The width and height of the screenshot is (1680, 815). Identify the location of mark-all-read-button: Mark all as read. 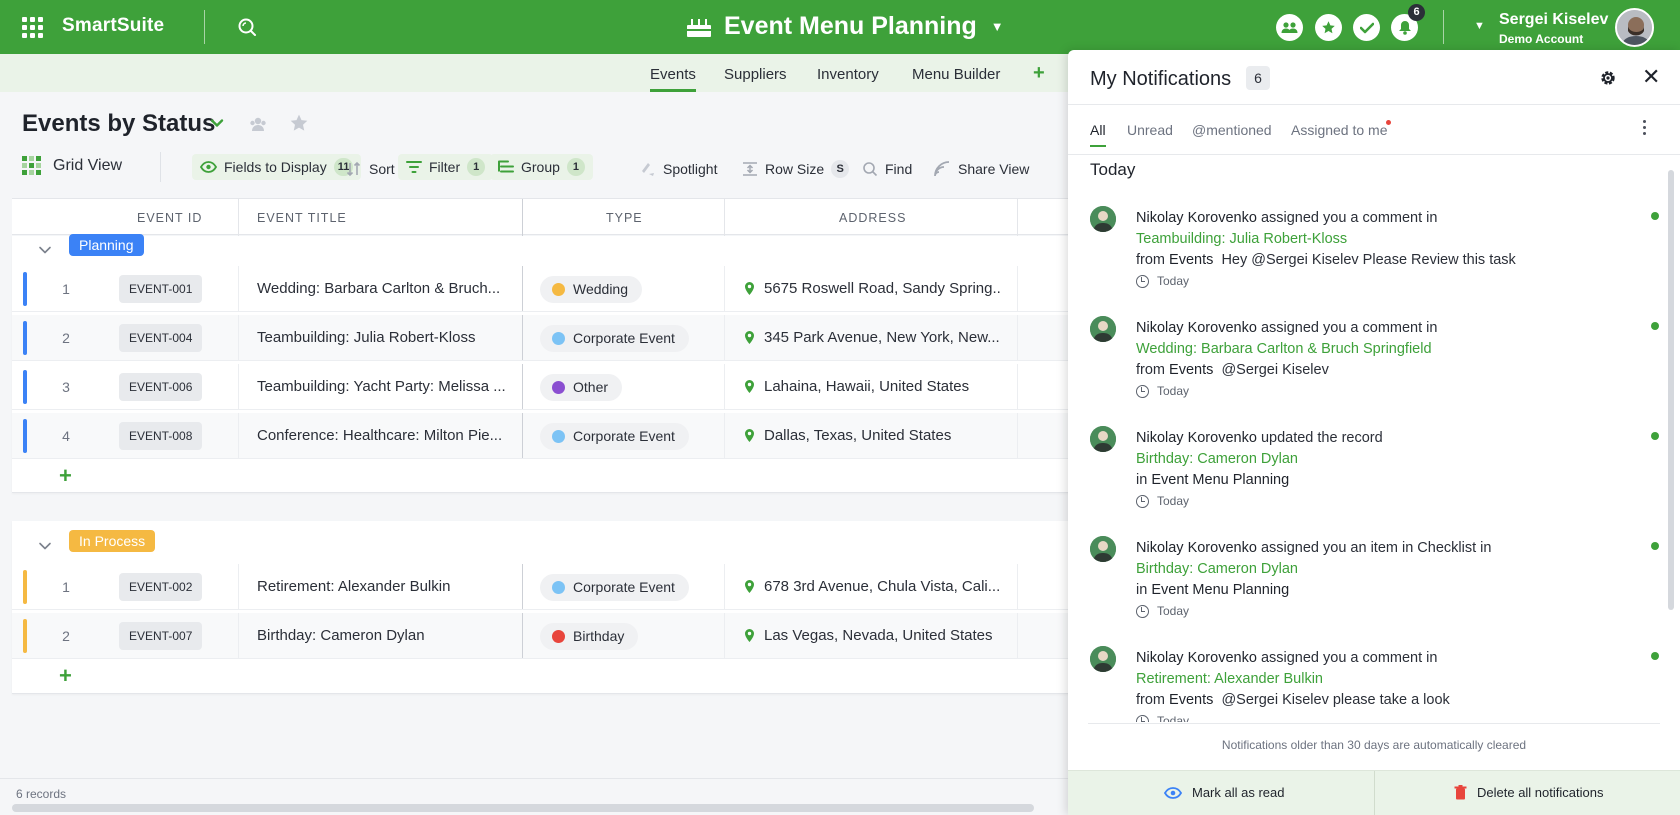
(1224, 792).